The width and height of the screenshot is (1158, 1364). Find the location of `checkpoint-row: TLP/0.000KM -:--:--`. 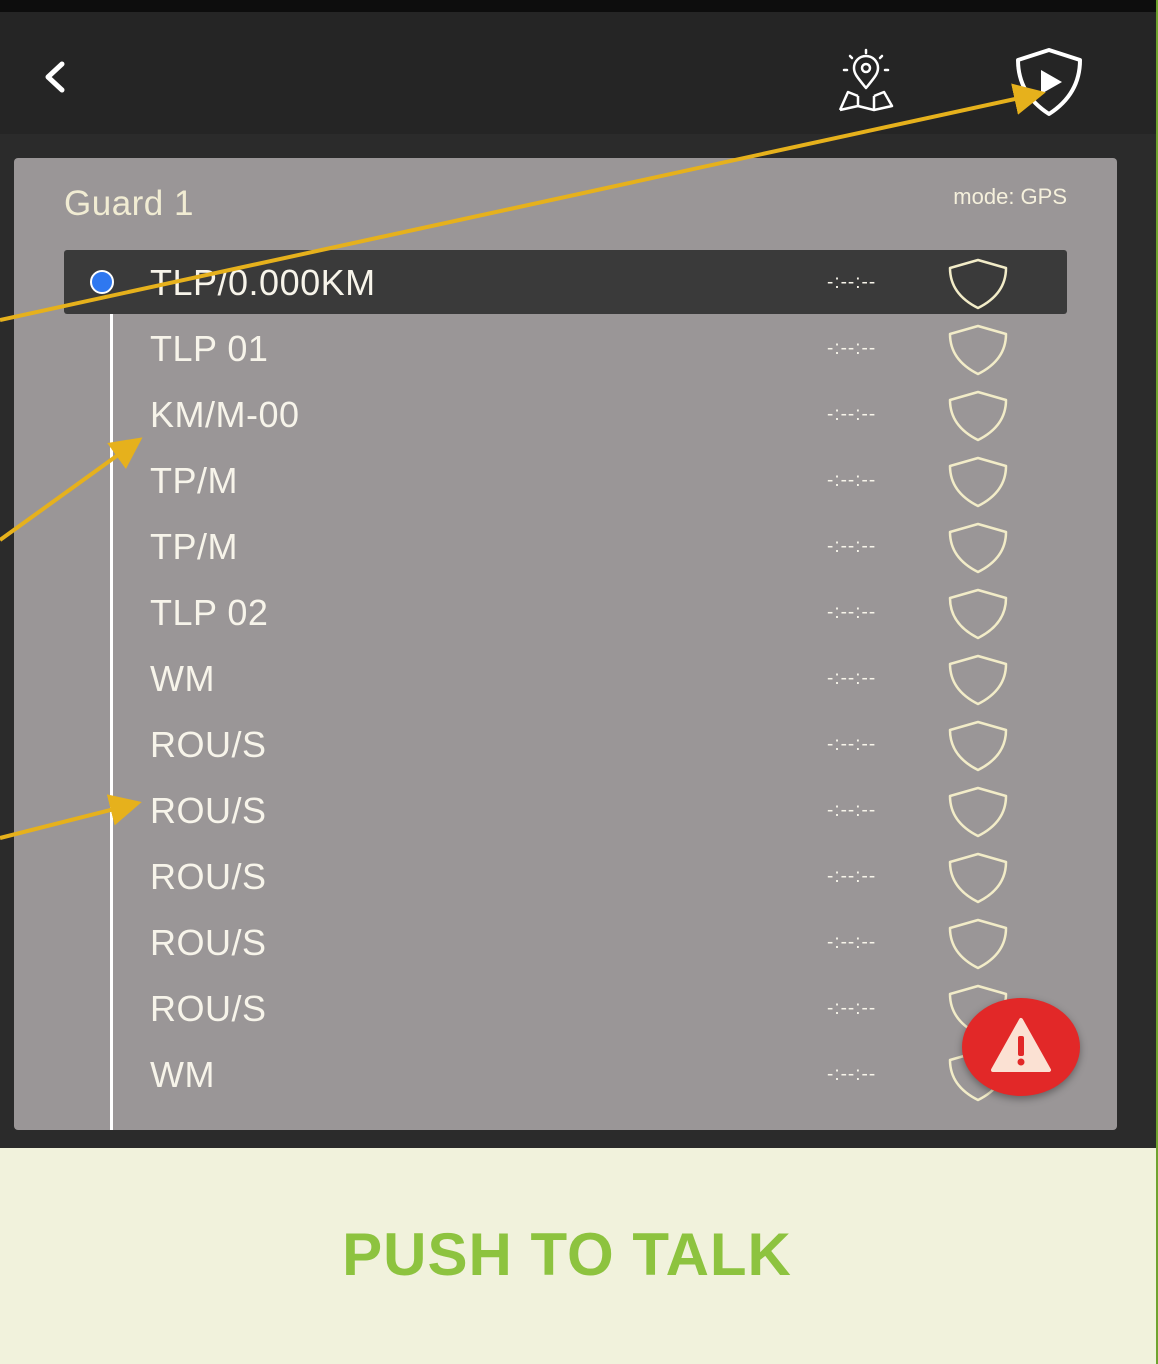

checkpoint-row: TLP/0.000KM -:--:-- is located at coordinates (565, 282).